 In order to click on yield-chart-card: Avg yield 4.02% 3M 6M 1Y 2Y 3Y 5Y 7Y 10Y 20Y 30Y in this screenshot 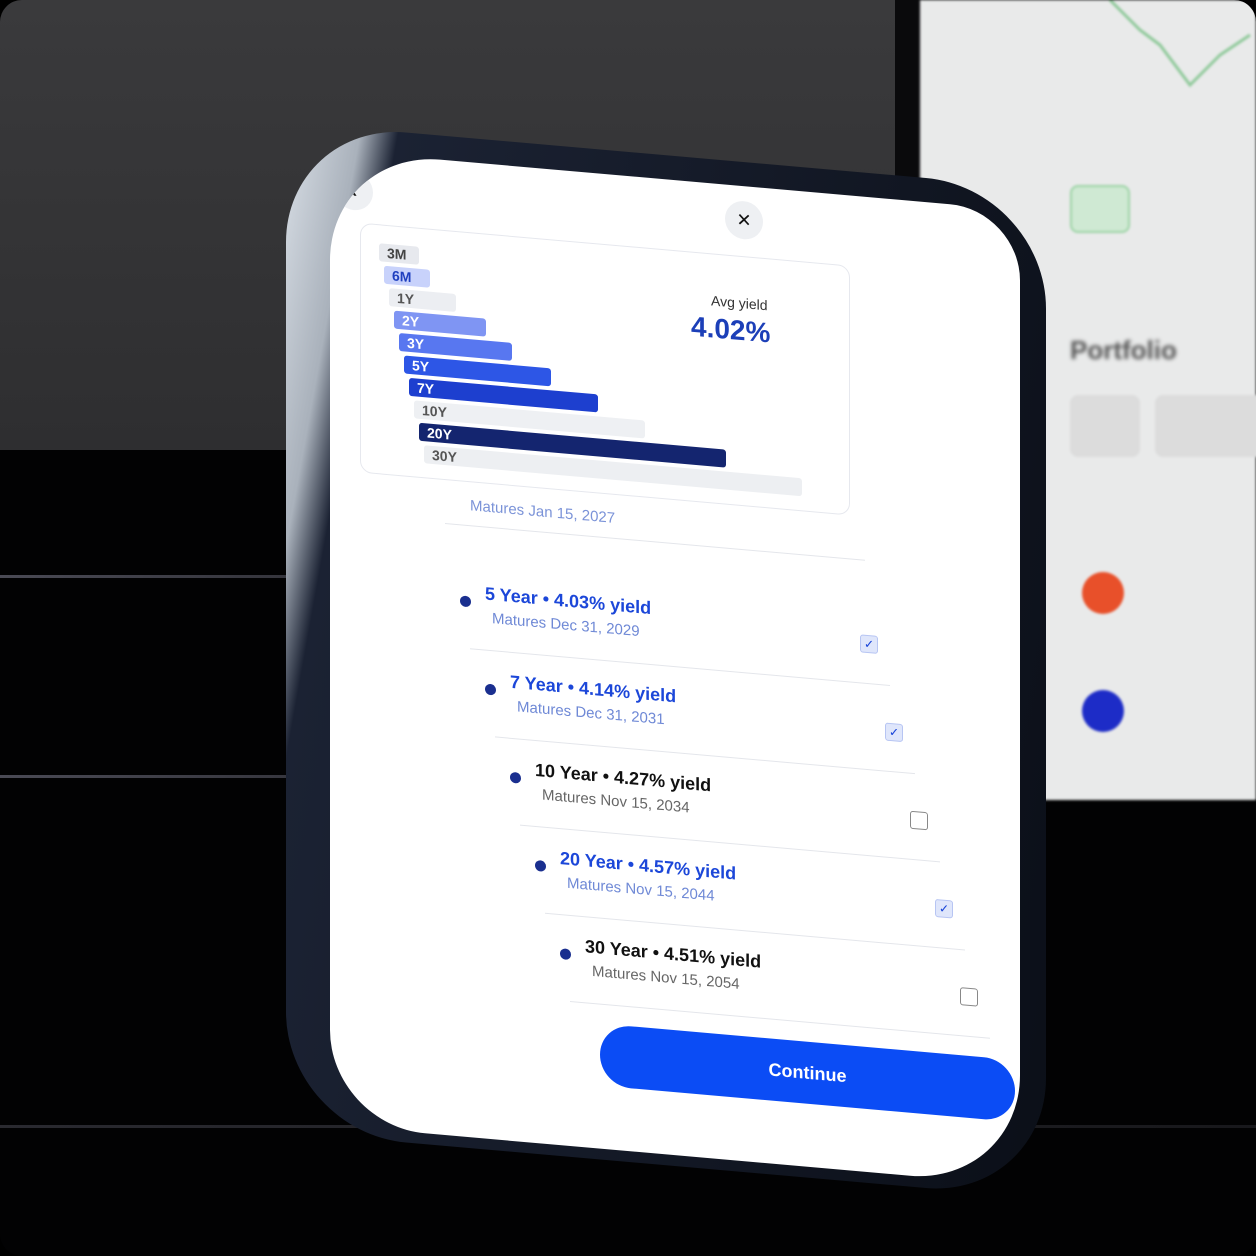, I will do `click(605, 369)`.